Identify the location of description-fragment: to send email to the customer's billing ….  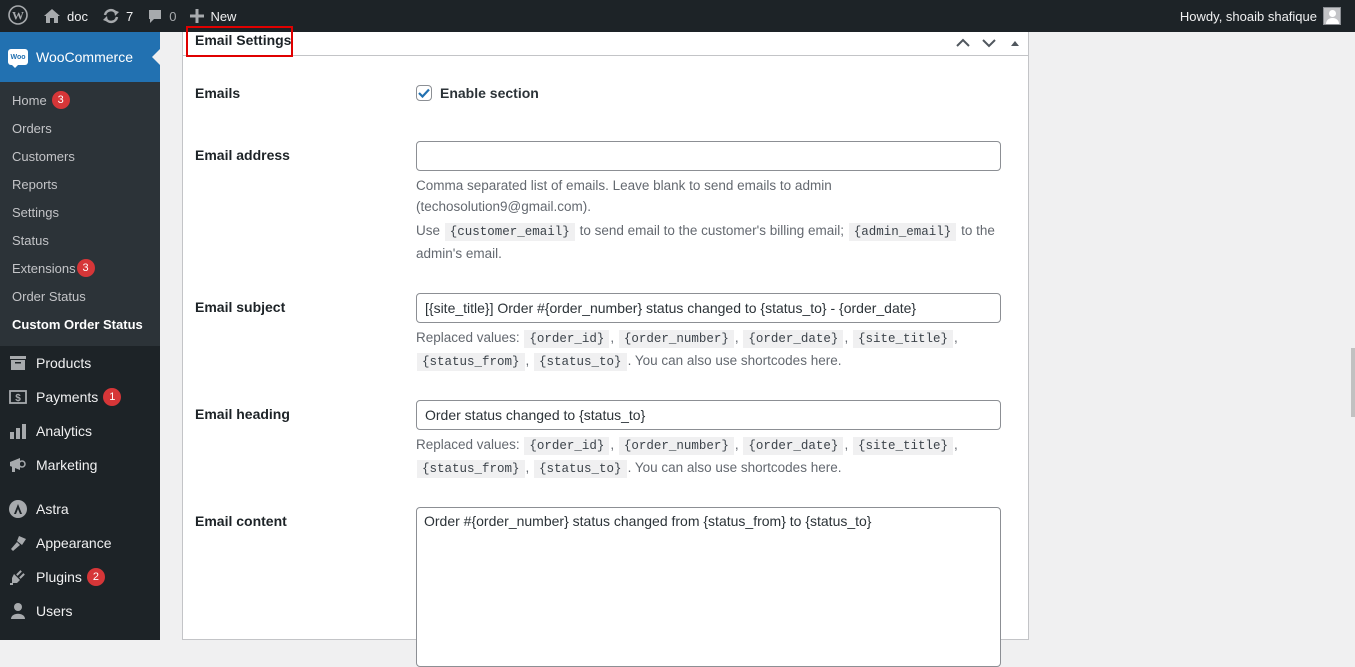
(712, 230).